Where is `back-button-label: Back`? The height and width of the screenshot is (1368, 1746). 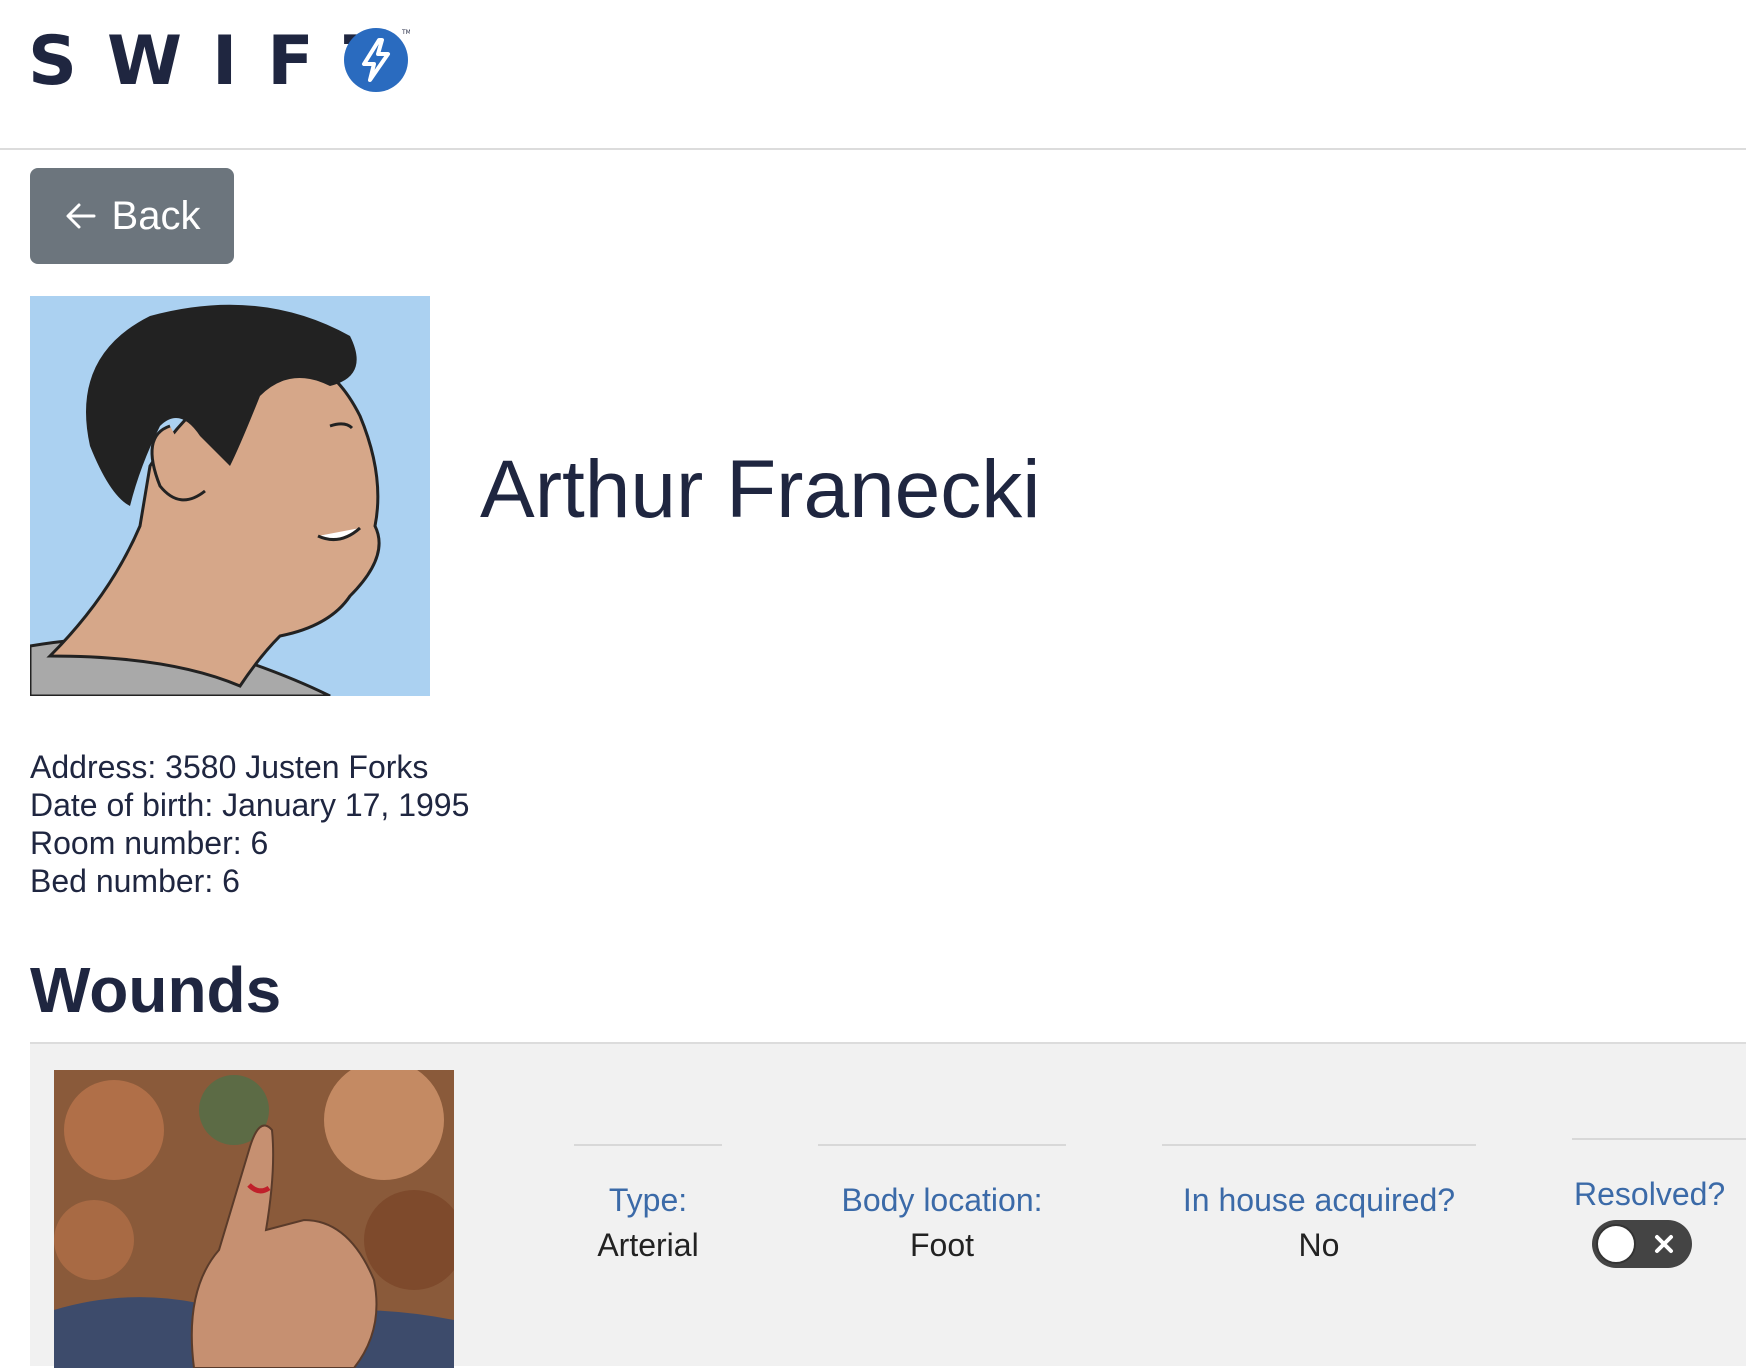 back-button-label: Back is located at coordinates (156, 215).